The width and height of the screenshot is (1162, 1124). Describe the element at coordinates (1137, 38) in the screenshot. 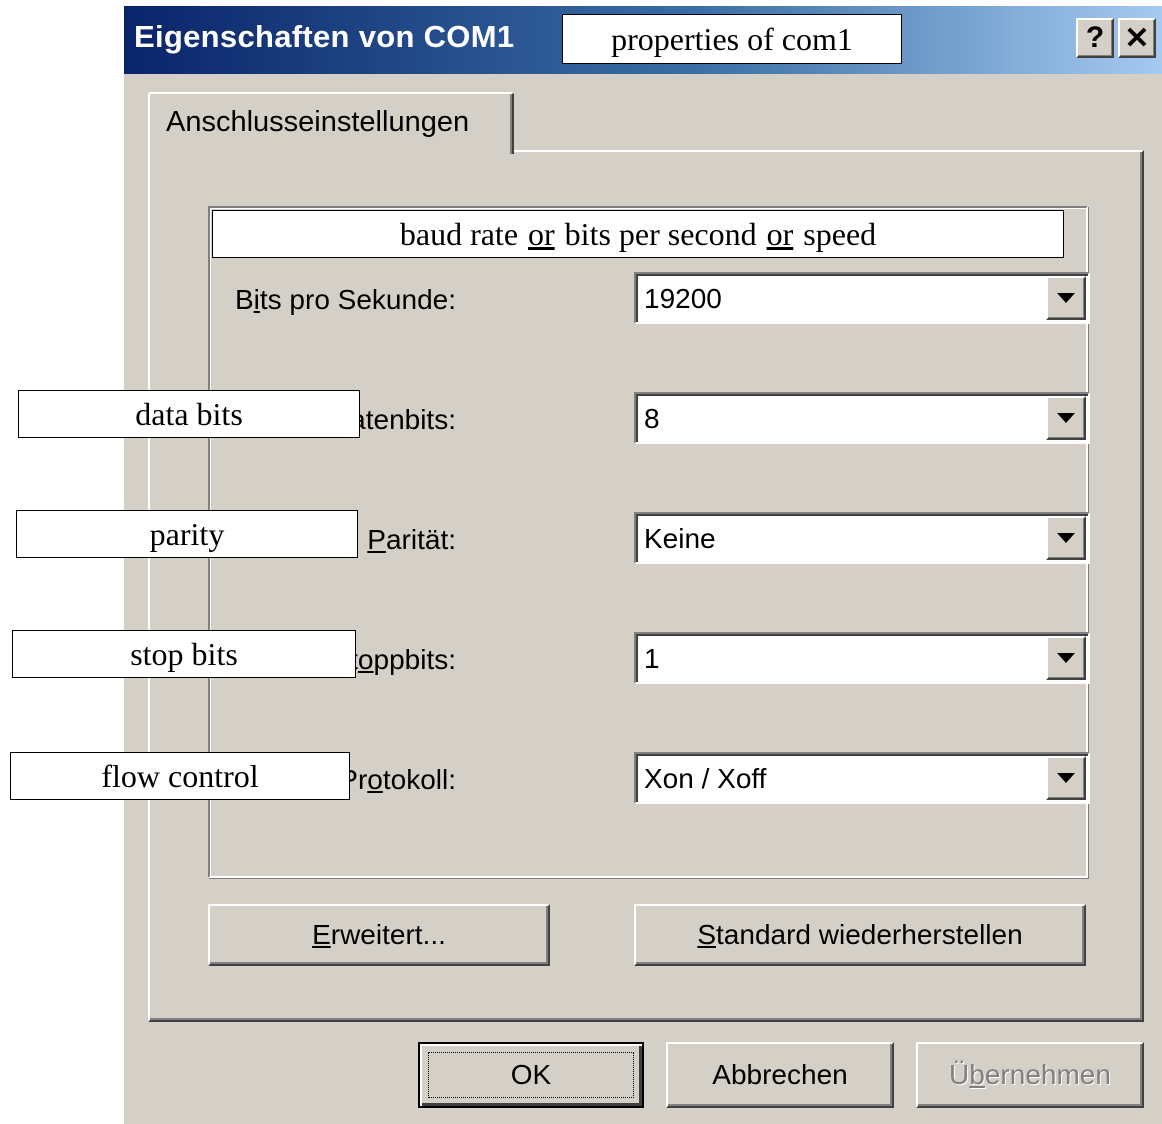

I see `close-button: ✕` at that location.